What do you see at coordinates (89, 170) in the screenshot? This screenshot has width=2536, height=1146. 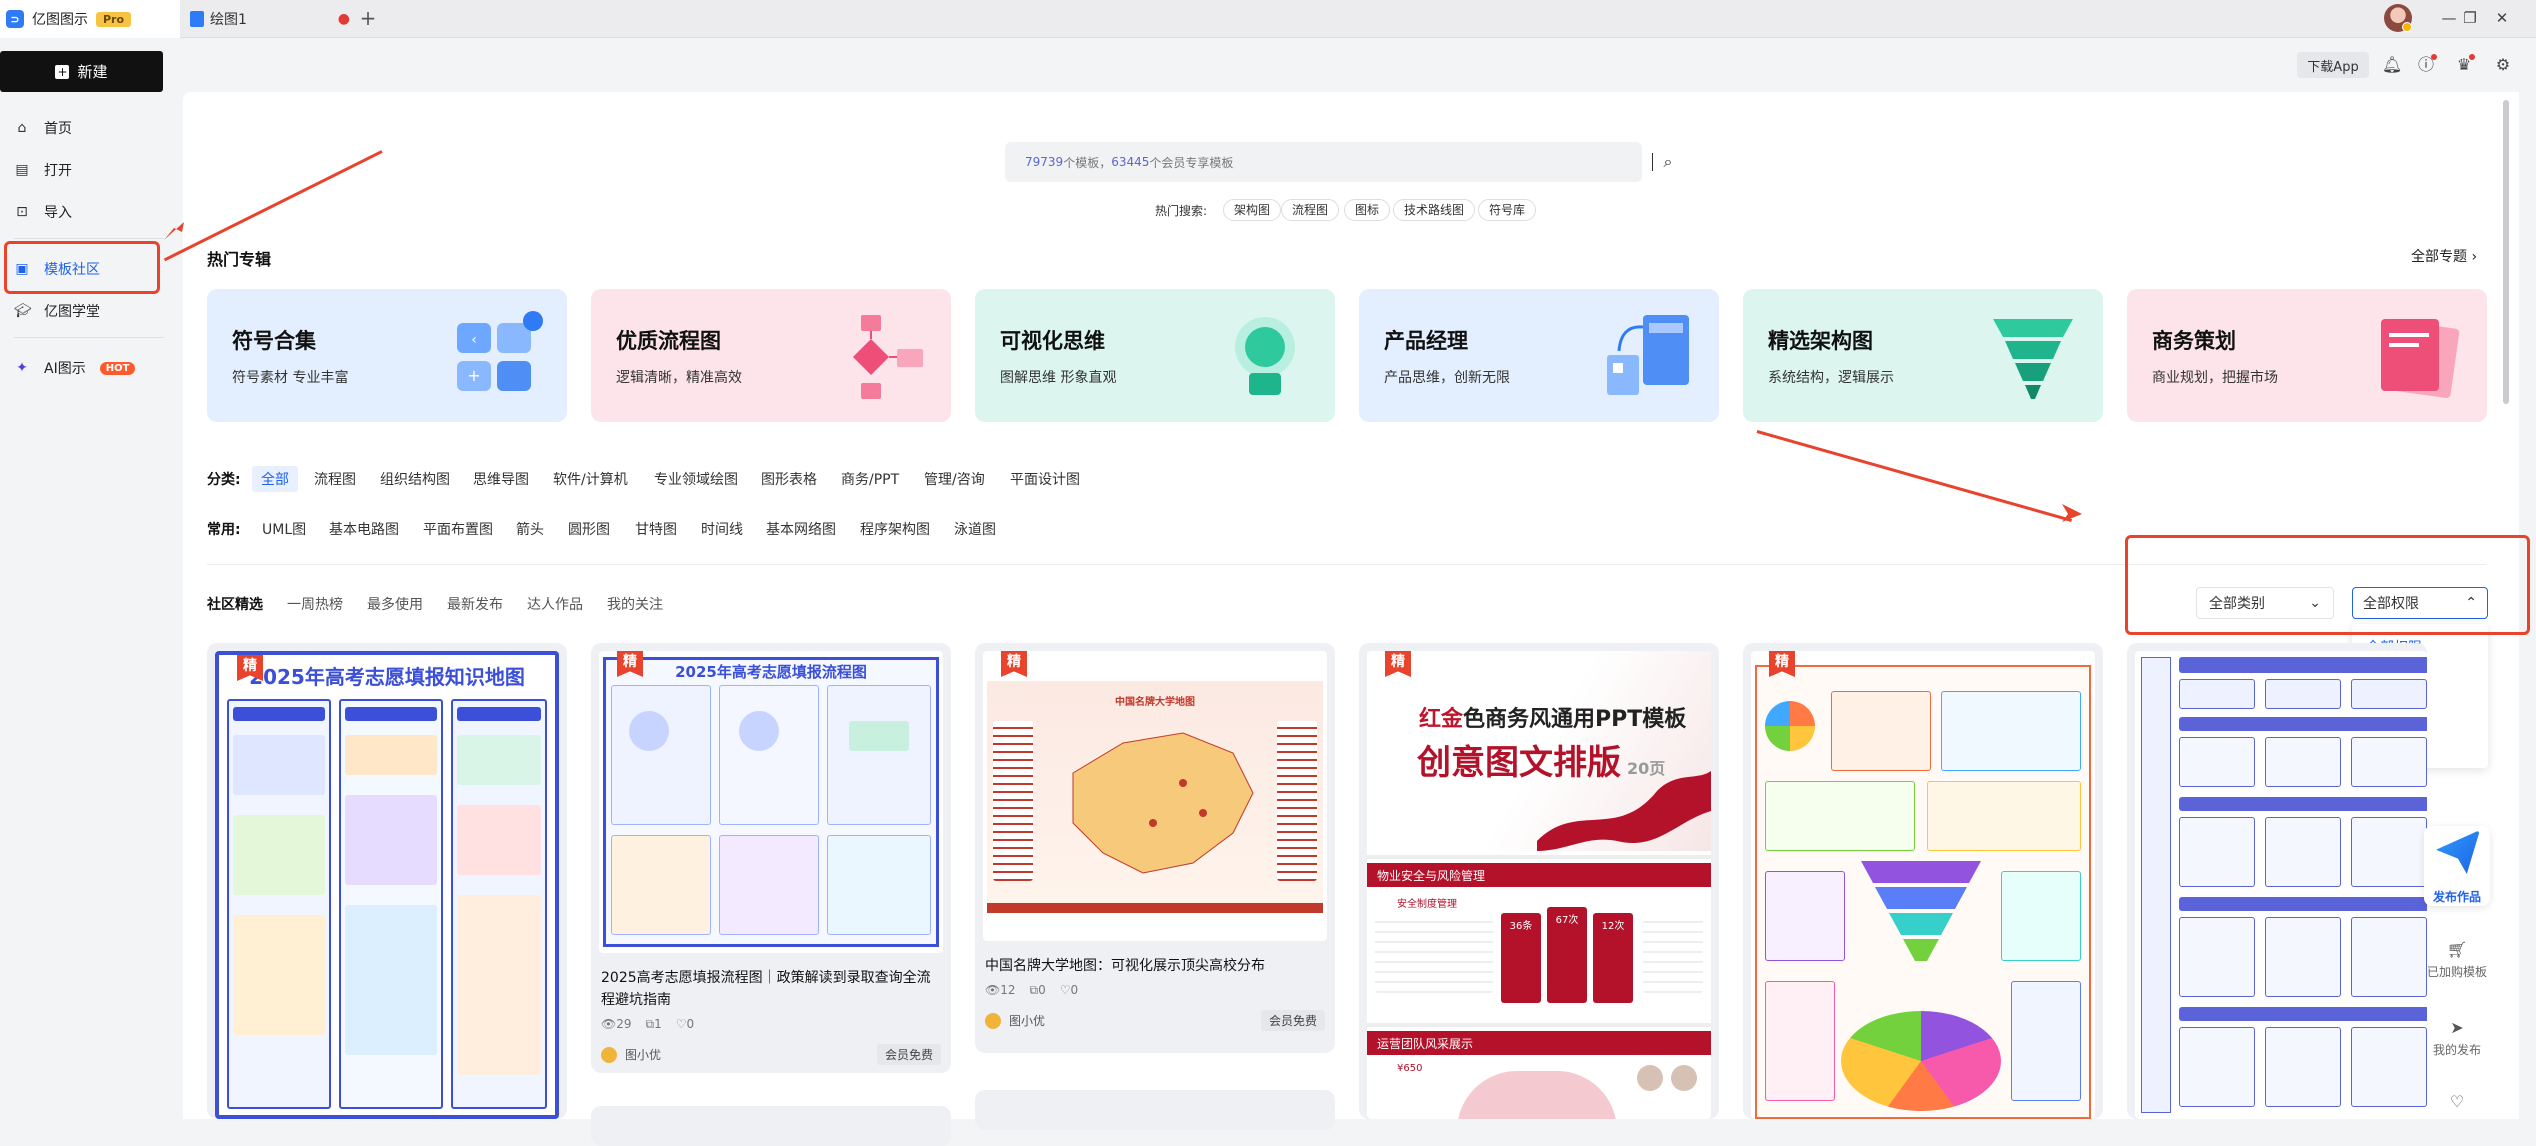 I see `sidebar-item-open: ▤ 打开` at bounding box center [89, 170].